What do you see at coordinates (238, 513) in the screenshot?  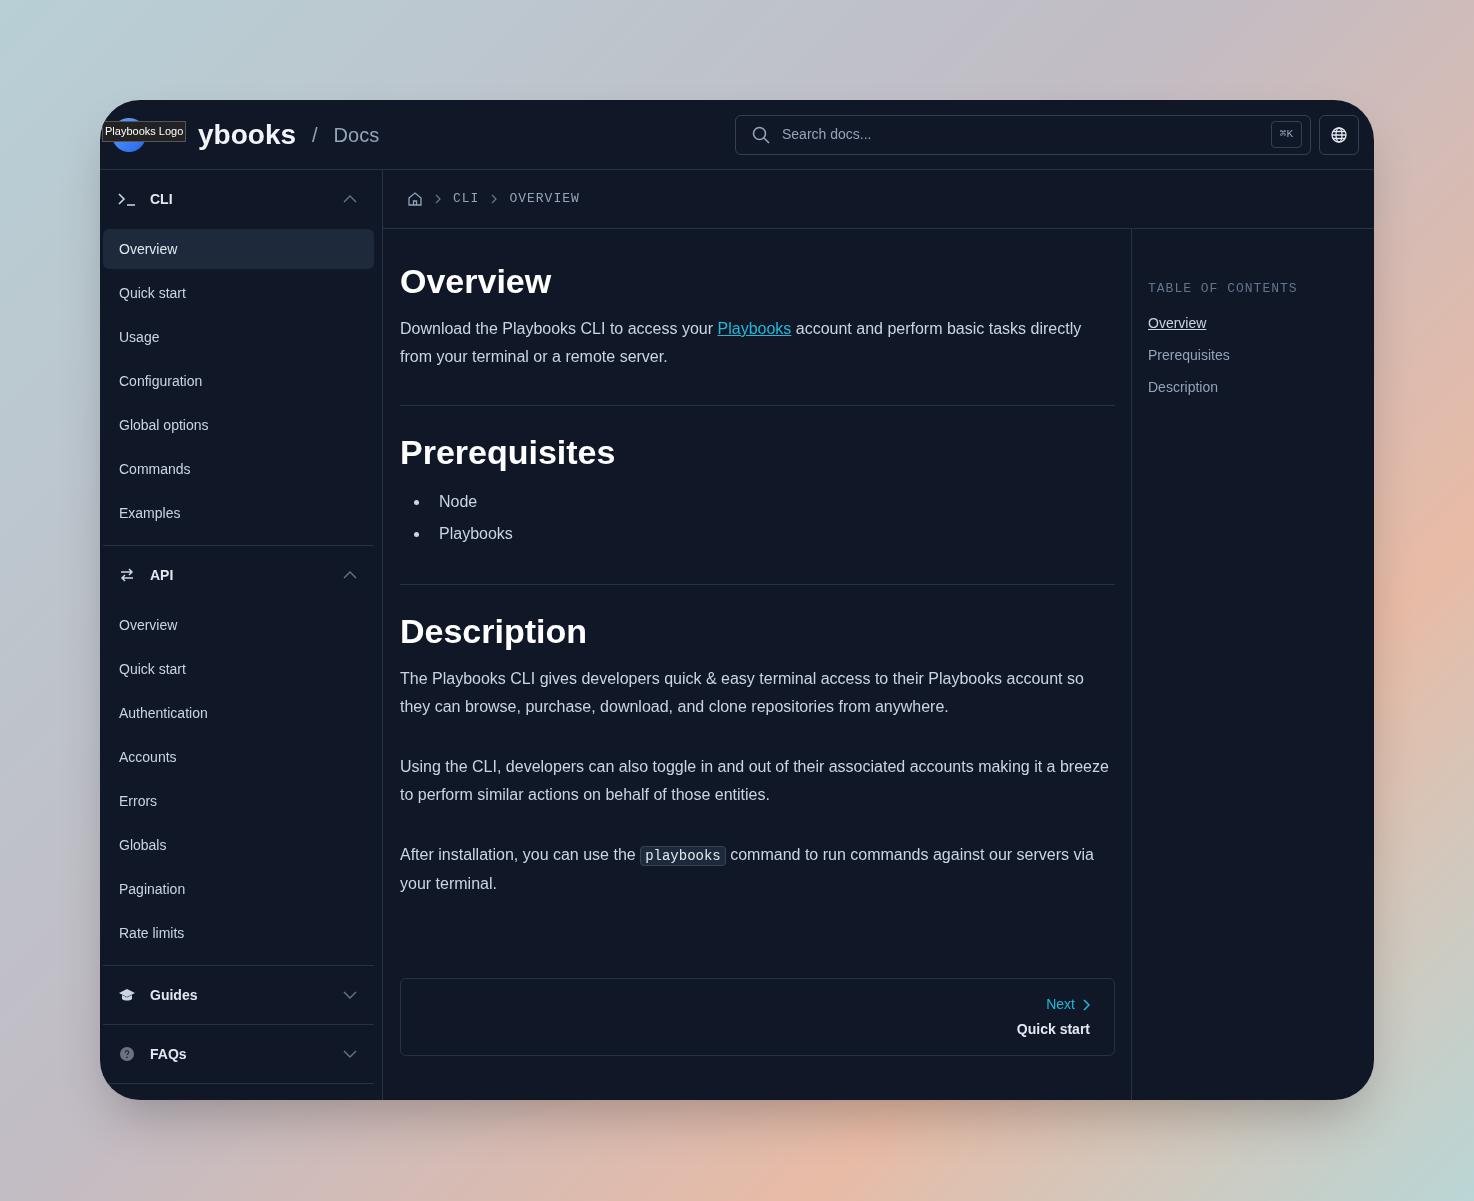 I see `sidebar-item: Examples` at bounding box center [238, 513].